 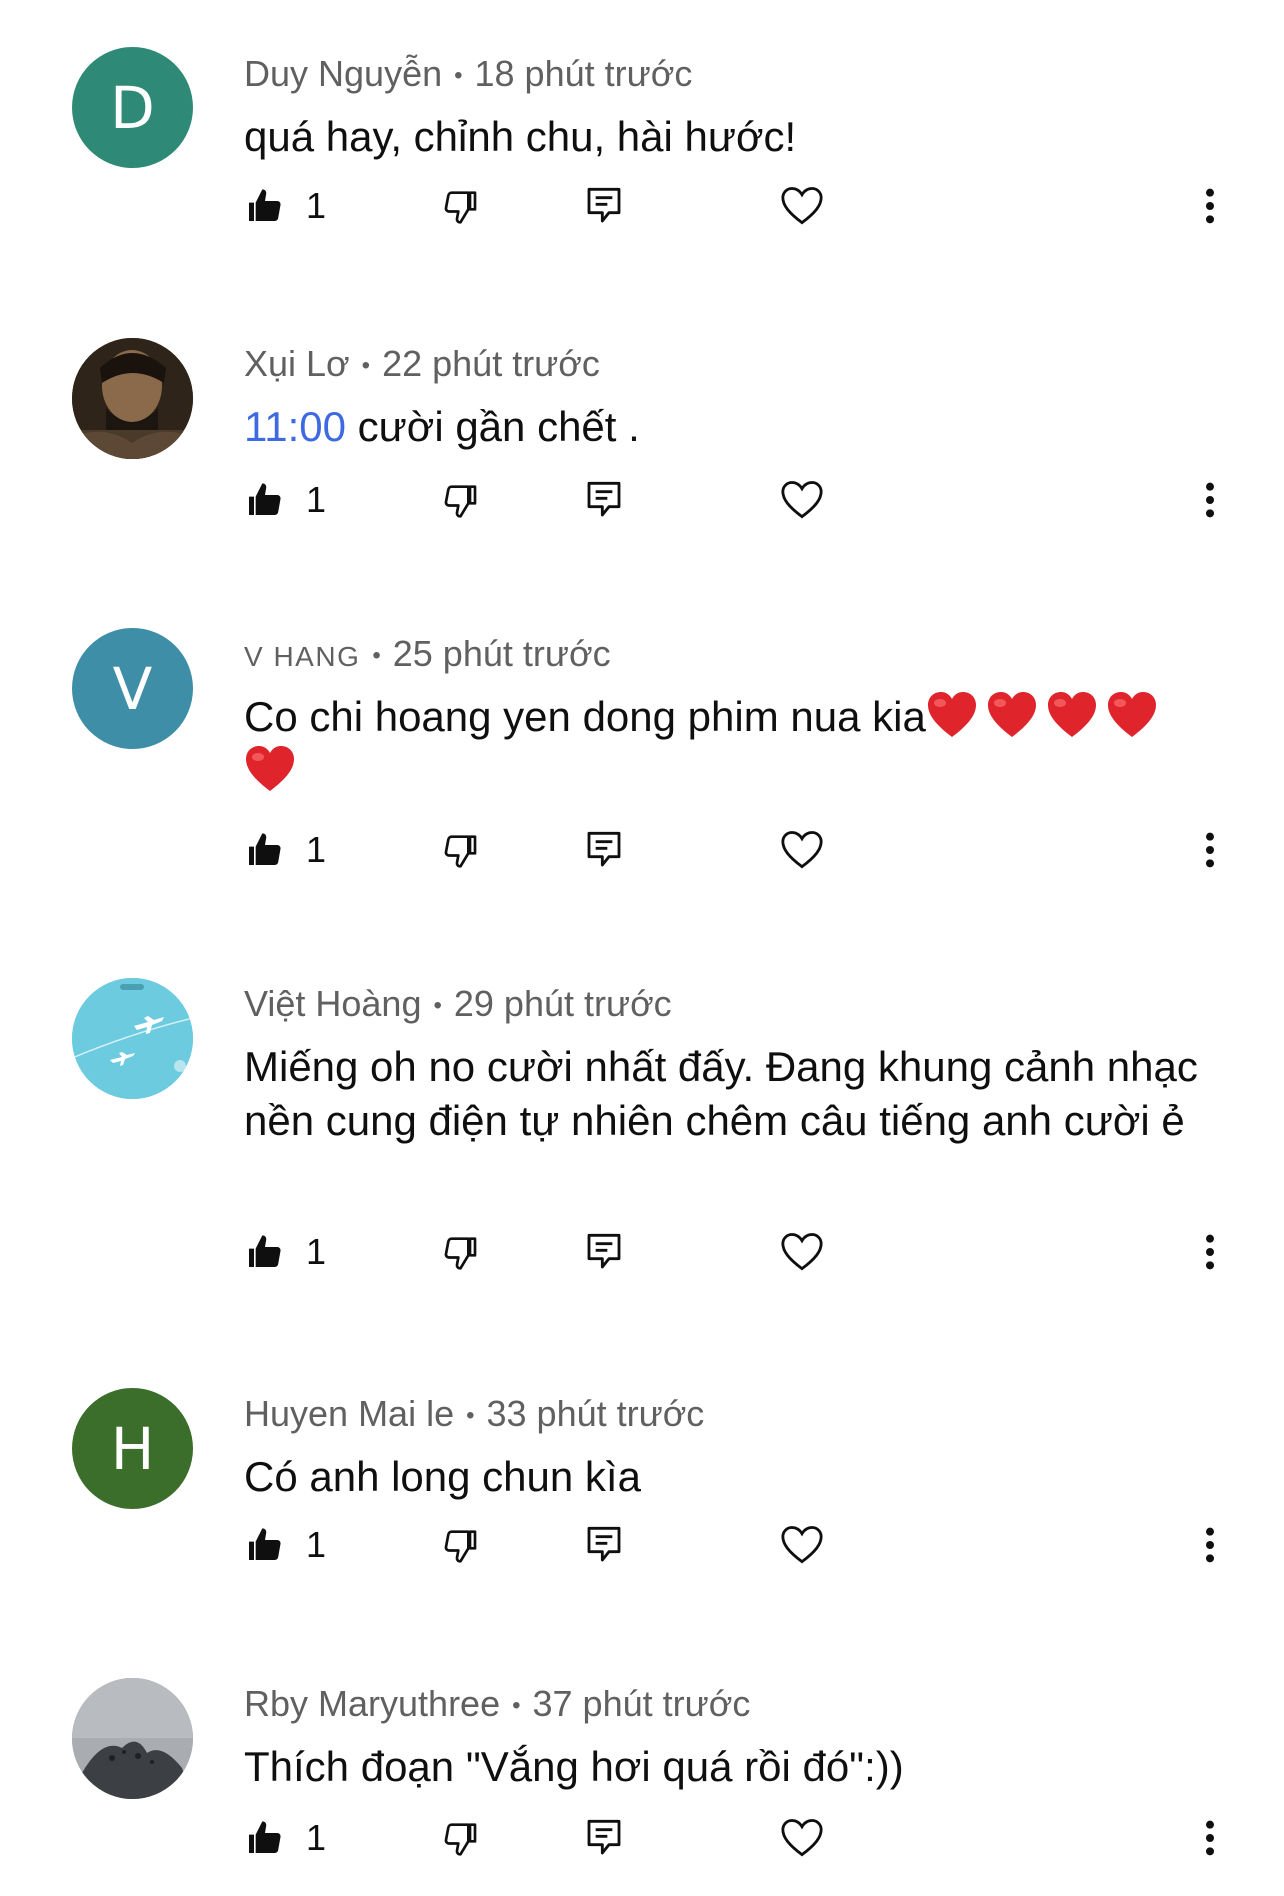 I want to click on comment-time: 33 phút trước, so click(x=596, y=1413).